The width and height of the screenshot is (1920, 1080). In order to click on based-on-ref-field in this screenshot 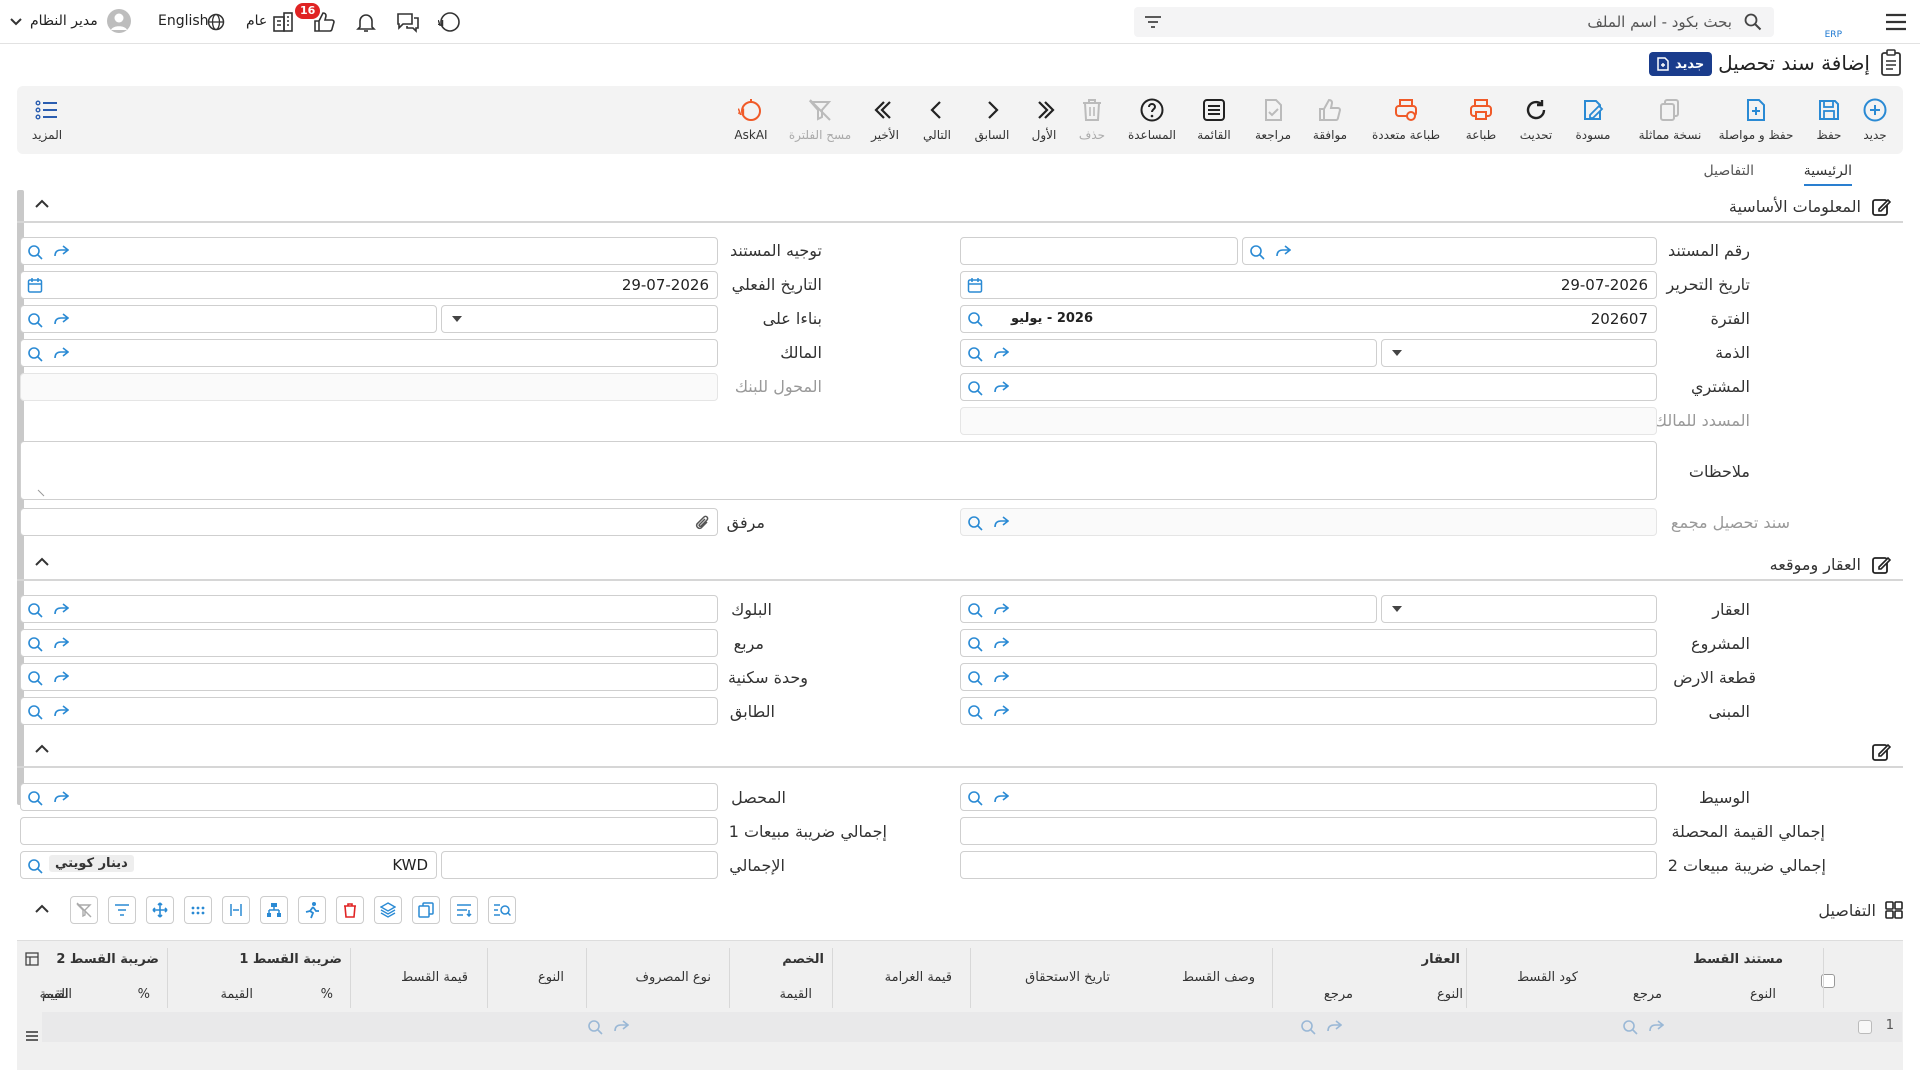, I will do `click(228, 319)`.